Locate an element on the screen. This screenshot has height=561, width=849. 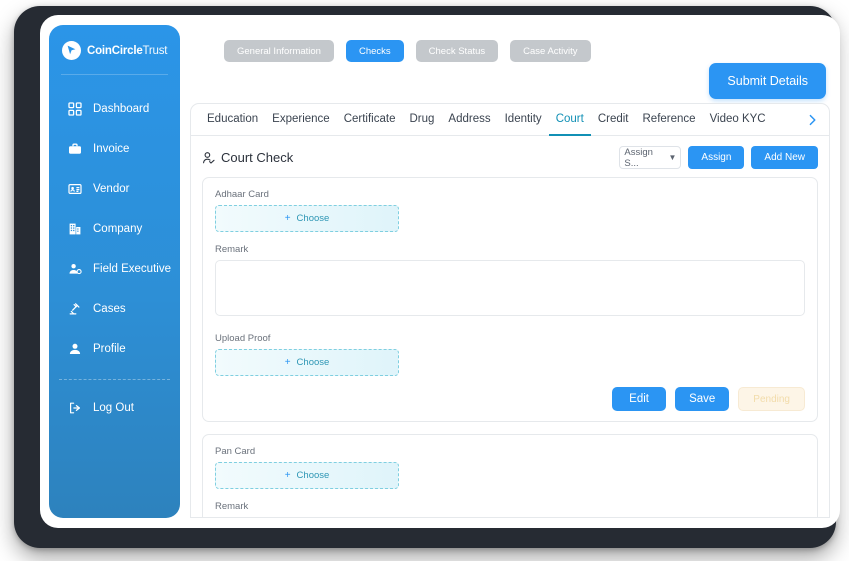
sidebar-item-label: Company is located at coordinates (118, 229).